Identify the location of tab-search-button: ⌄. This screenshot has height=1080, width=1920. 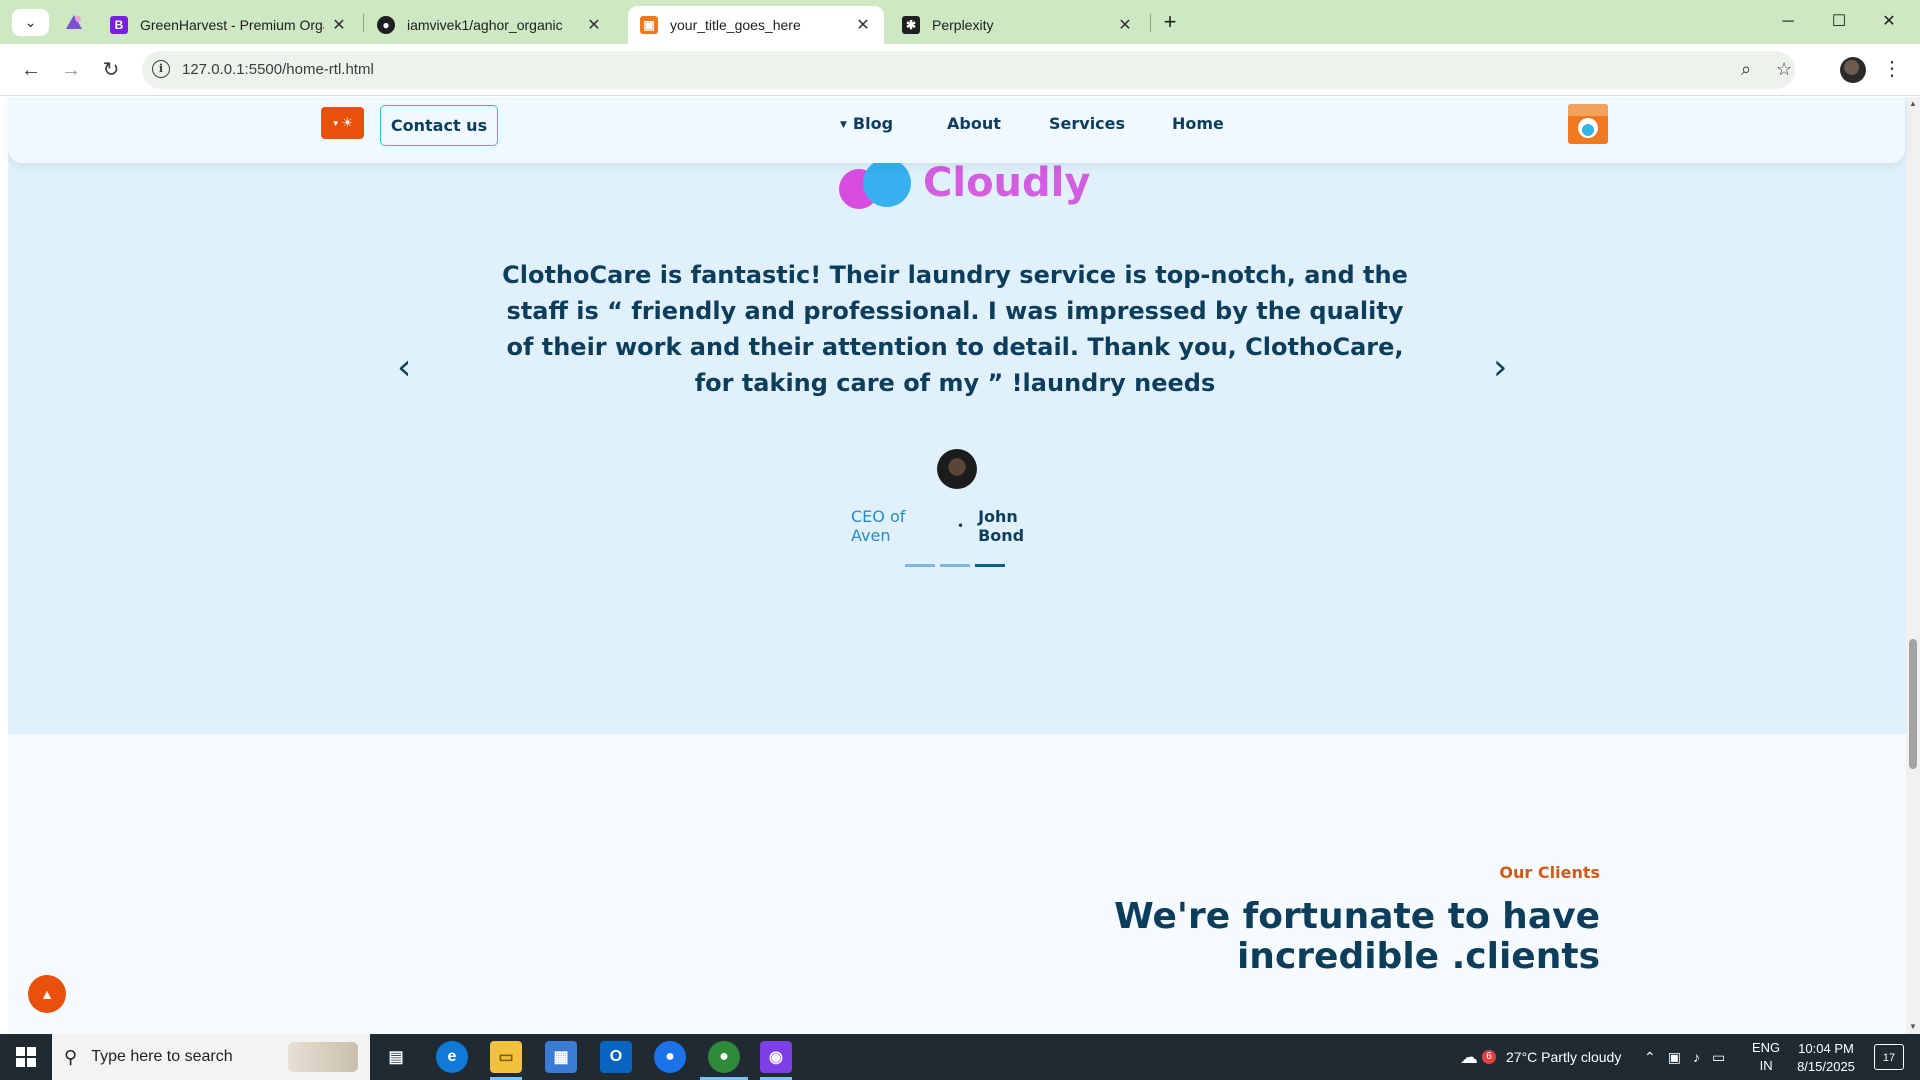
(30, 22).